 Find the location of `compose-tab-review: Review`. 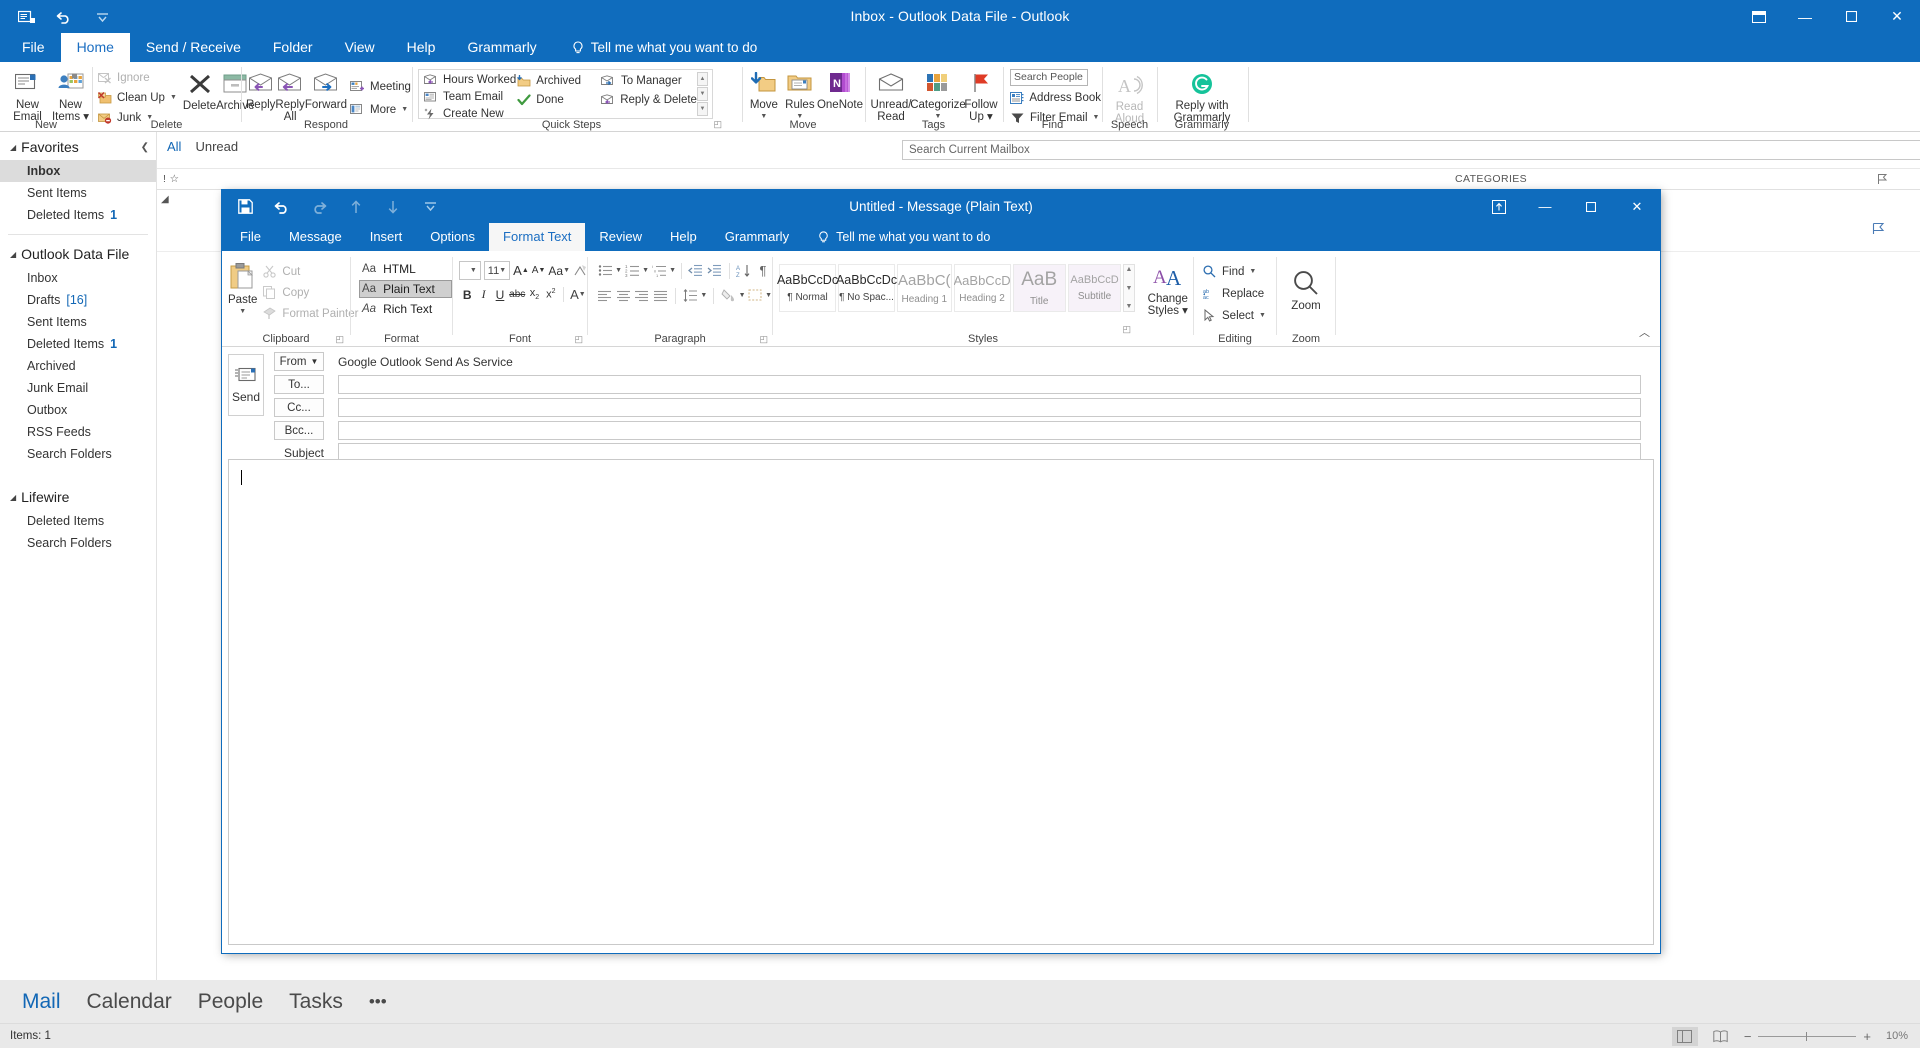

compose-tab-review: Review is located at coordinates (620, 237).